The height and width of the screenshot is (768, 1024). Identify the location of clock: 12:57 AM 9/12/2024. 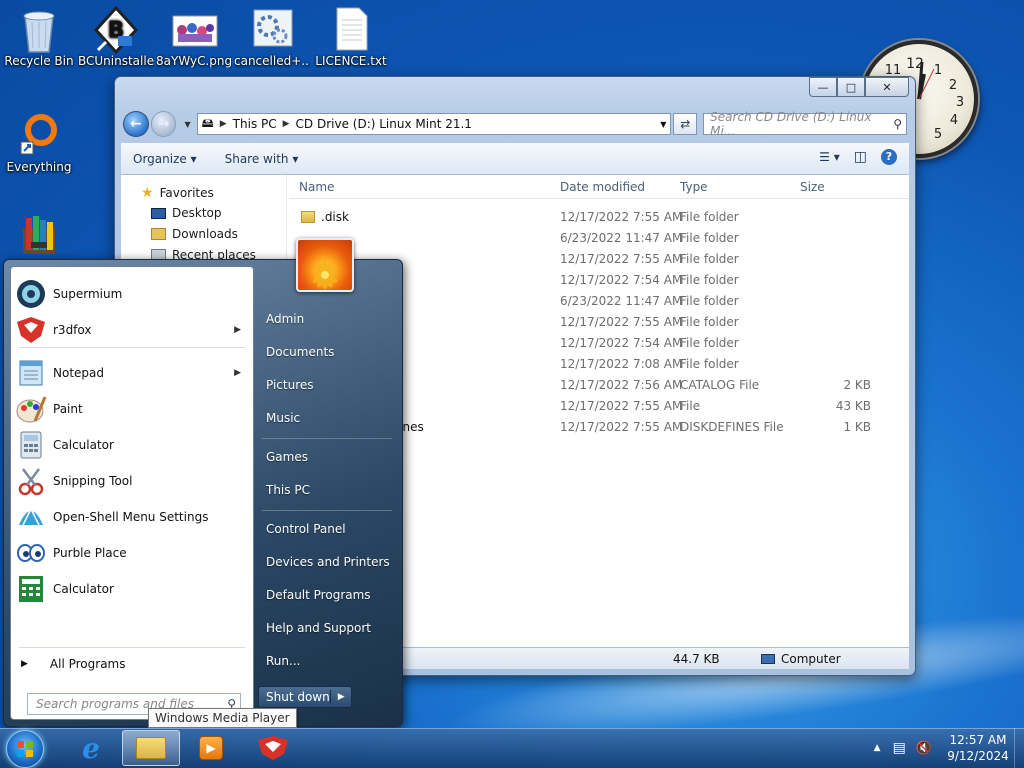
(978, 748).